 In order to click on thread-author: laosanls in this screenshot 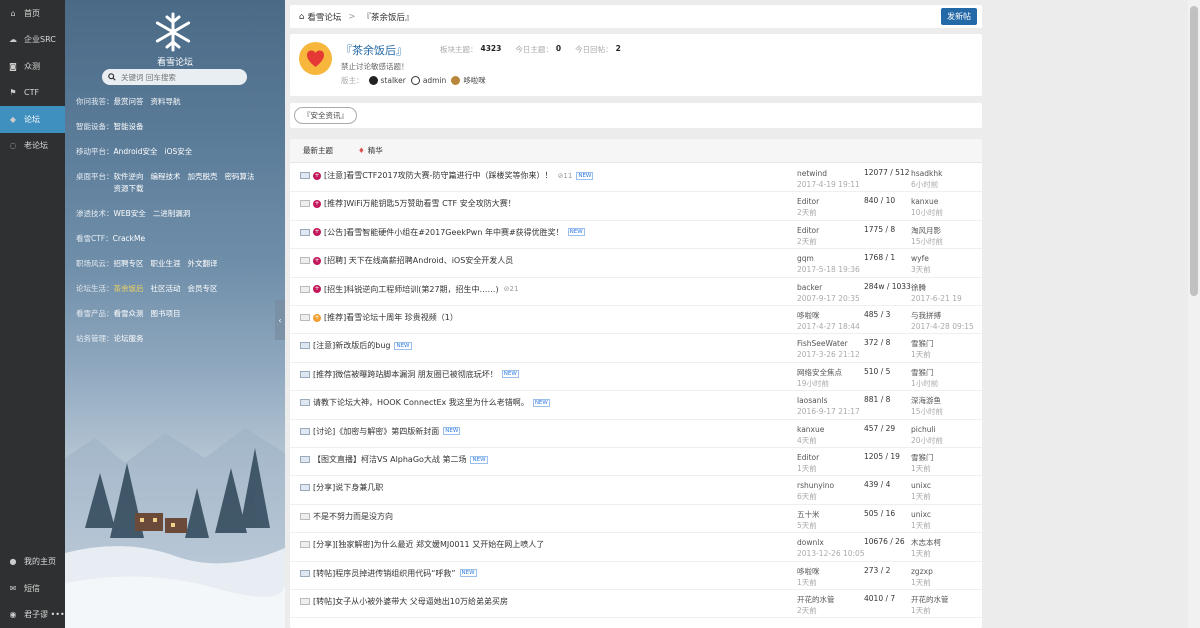, I will do `click(828, 400)`.